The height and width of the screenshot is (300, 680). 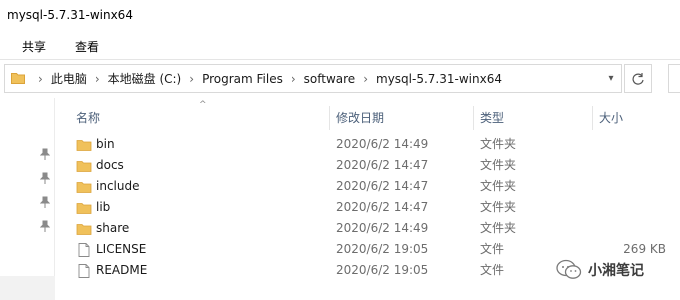 What do you see at coordinates (121, 249) in the screenshot?
I see `file-name: LICENSE` at bounding box center [121, 249].